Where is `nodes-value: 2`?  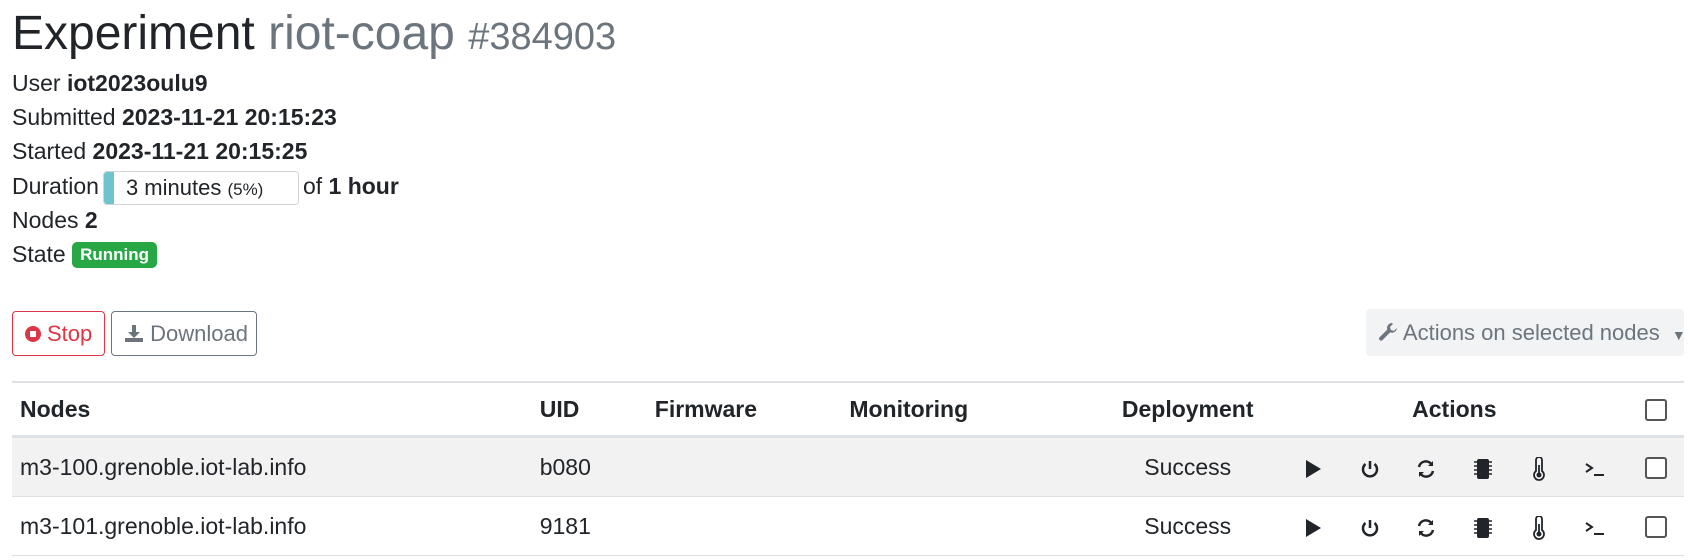 nodes-value: 2 is located at coordinates (91, 220).